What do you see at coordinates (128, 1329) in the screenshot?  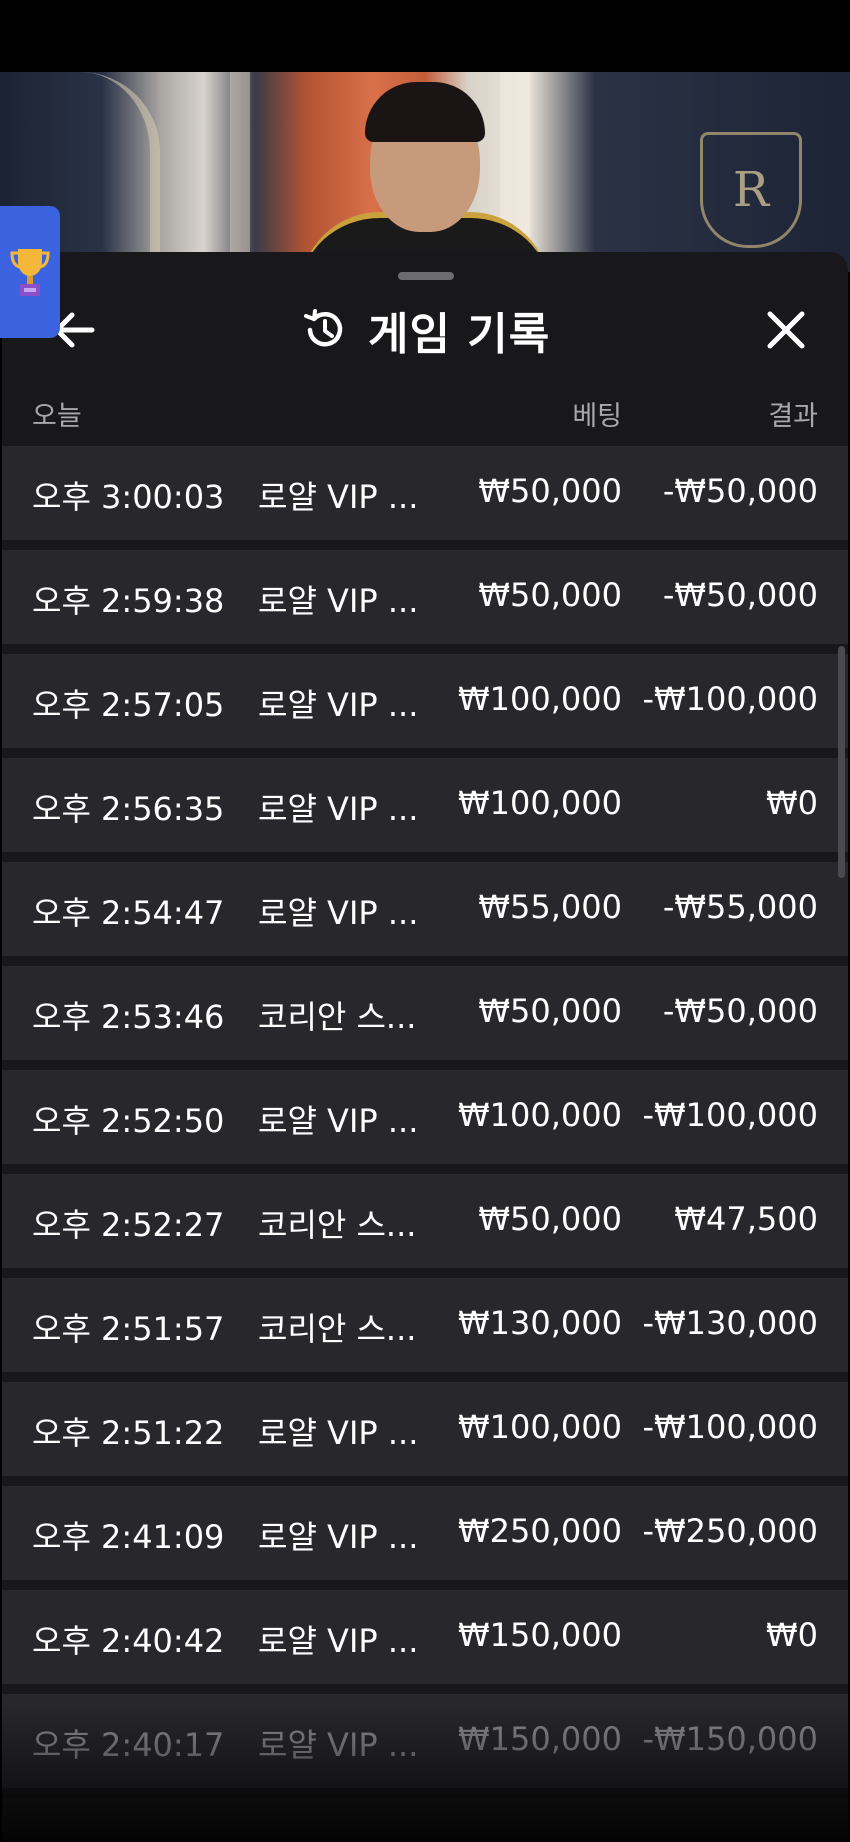 I see `row-time: 오후 2:51:57` at bounding box center [128, 1329].